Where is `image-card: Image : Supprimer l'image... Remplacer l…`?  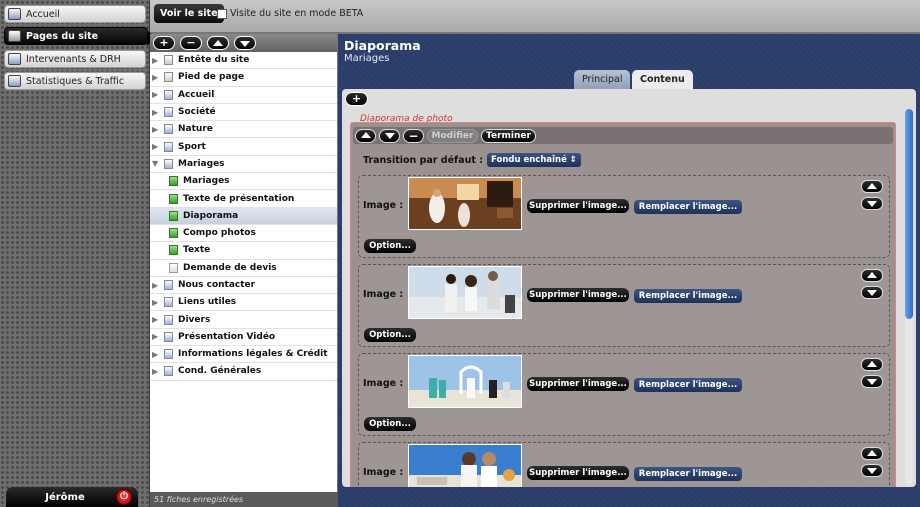 image-card: Image : Supprimer l'image... Remplacer l… is located at coordinates (624, 305).